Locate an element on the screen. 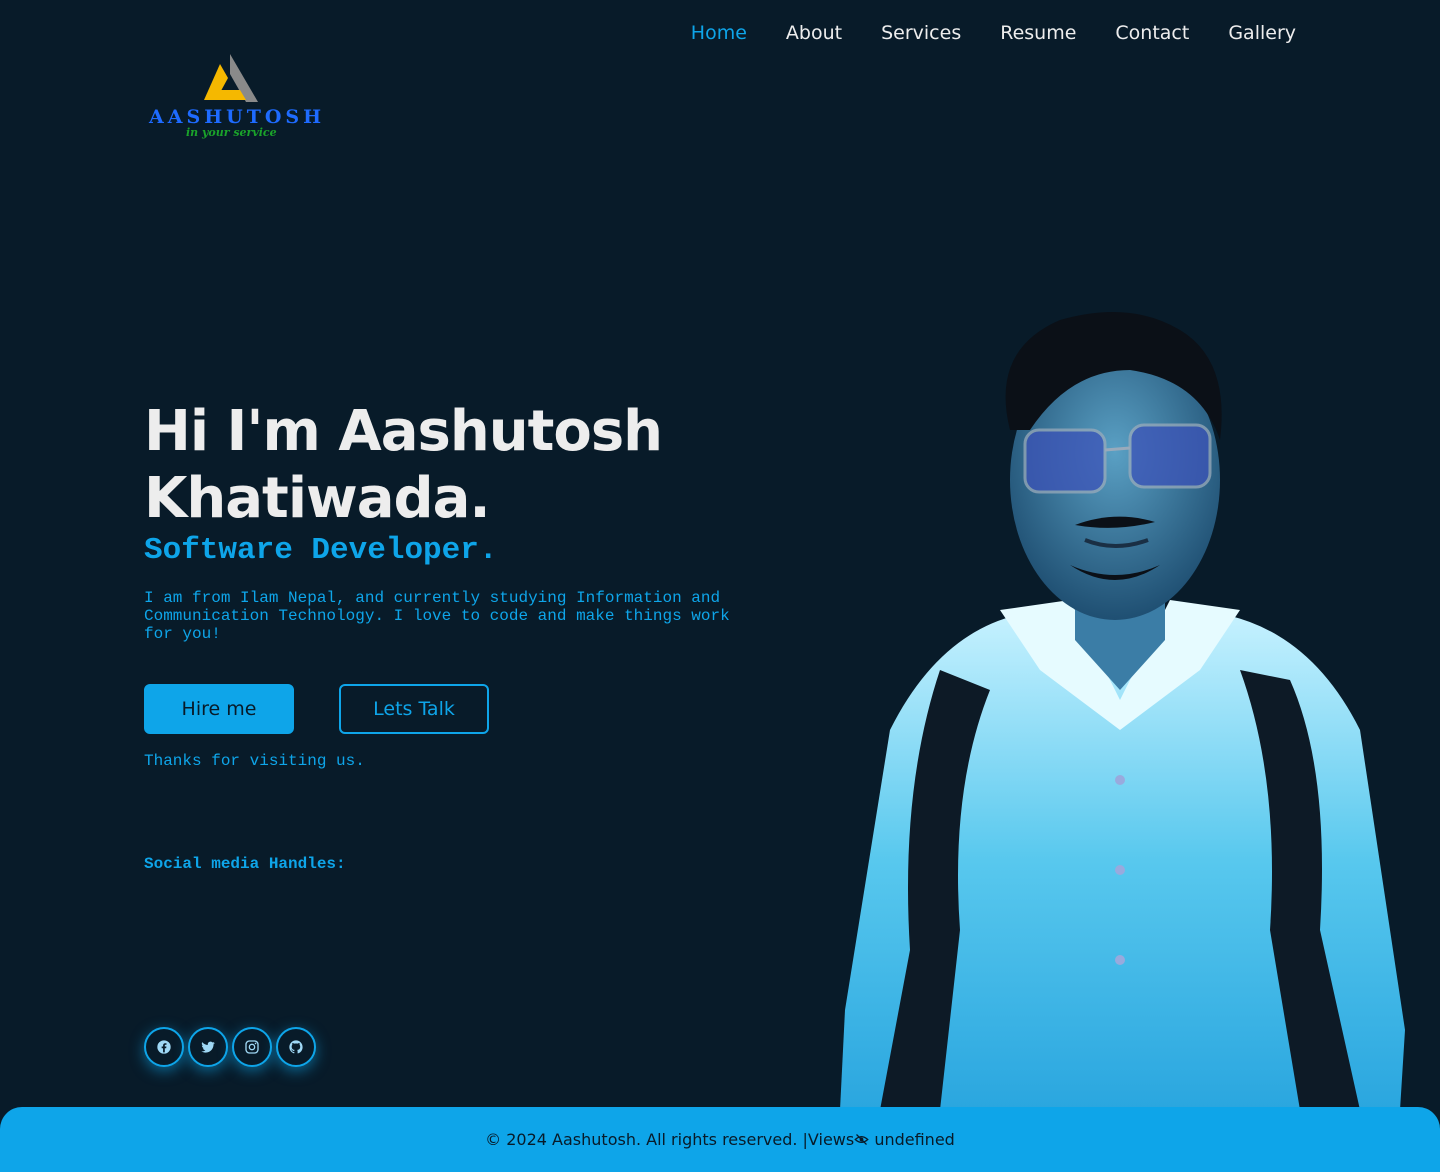 The image size is (1440, 1172). instagram-icon is located at coordinates (252, 1047).